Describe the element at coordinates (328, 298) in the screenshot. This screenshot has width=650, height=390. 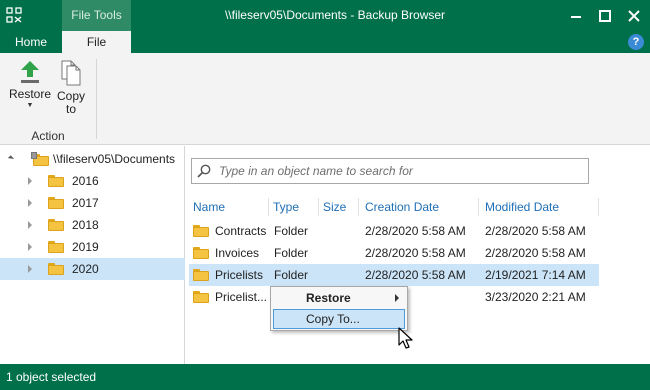
I see `menu-item-label: Restore` at that location.